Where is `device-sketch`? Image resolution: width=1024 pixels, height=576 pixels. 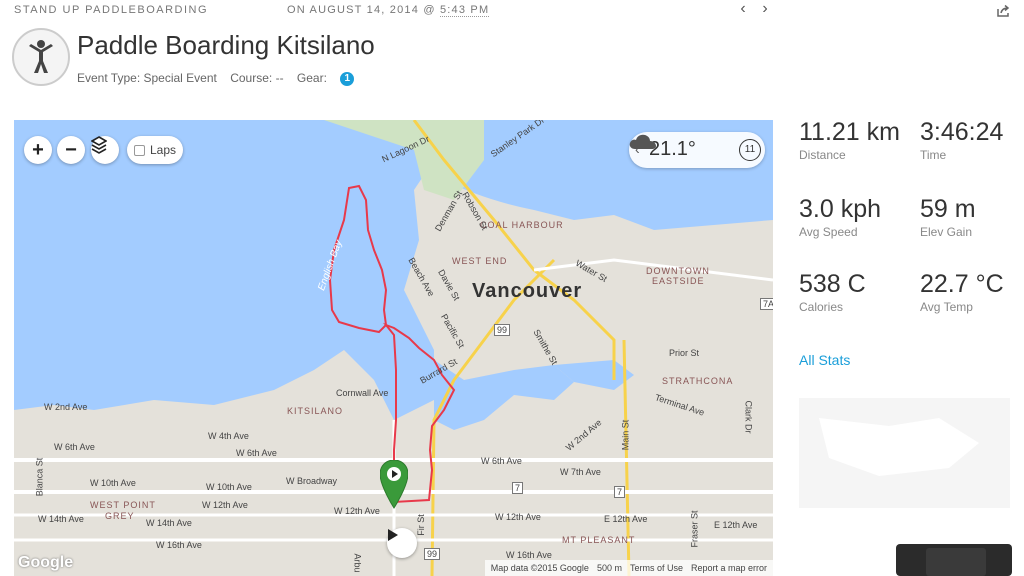
device-sketch is located at coordinates (899, 447).